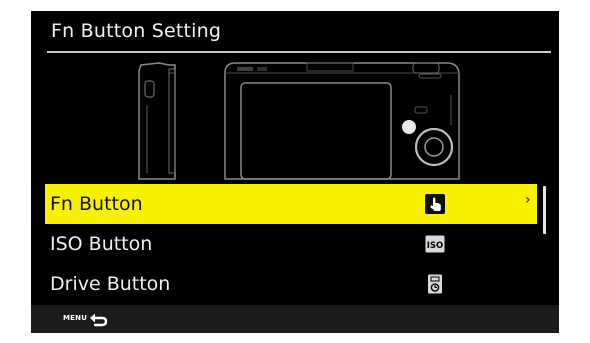  I want to click on chevron-right-icon: ›, so click(528, 200).